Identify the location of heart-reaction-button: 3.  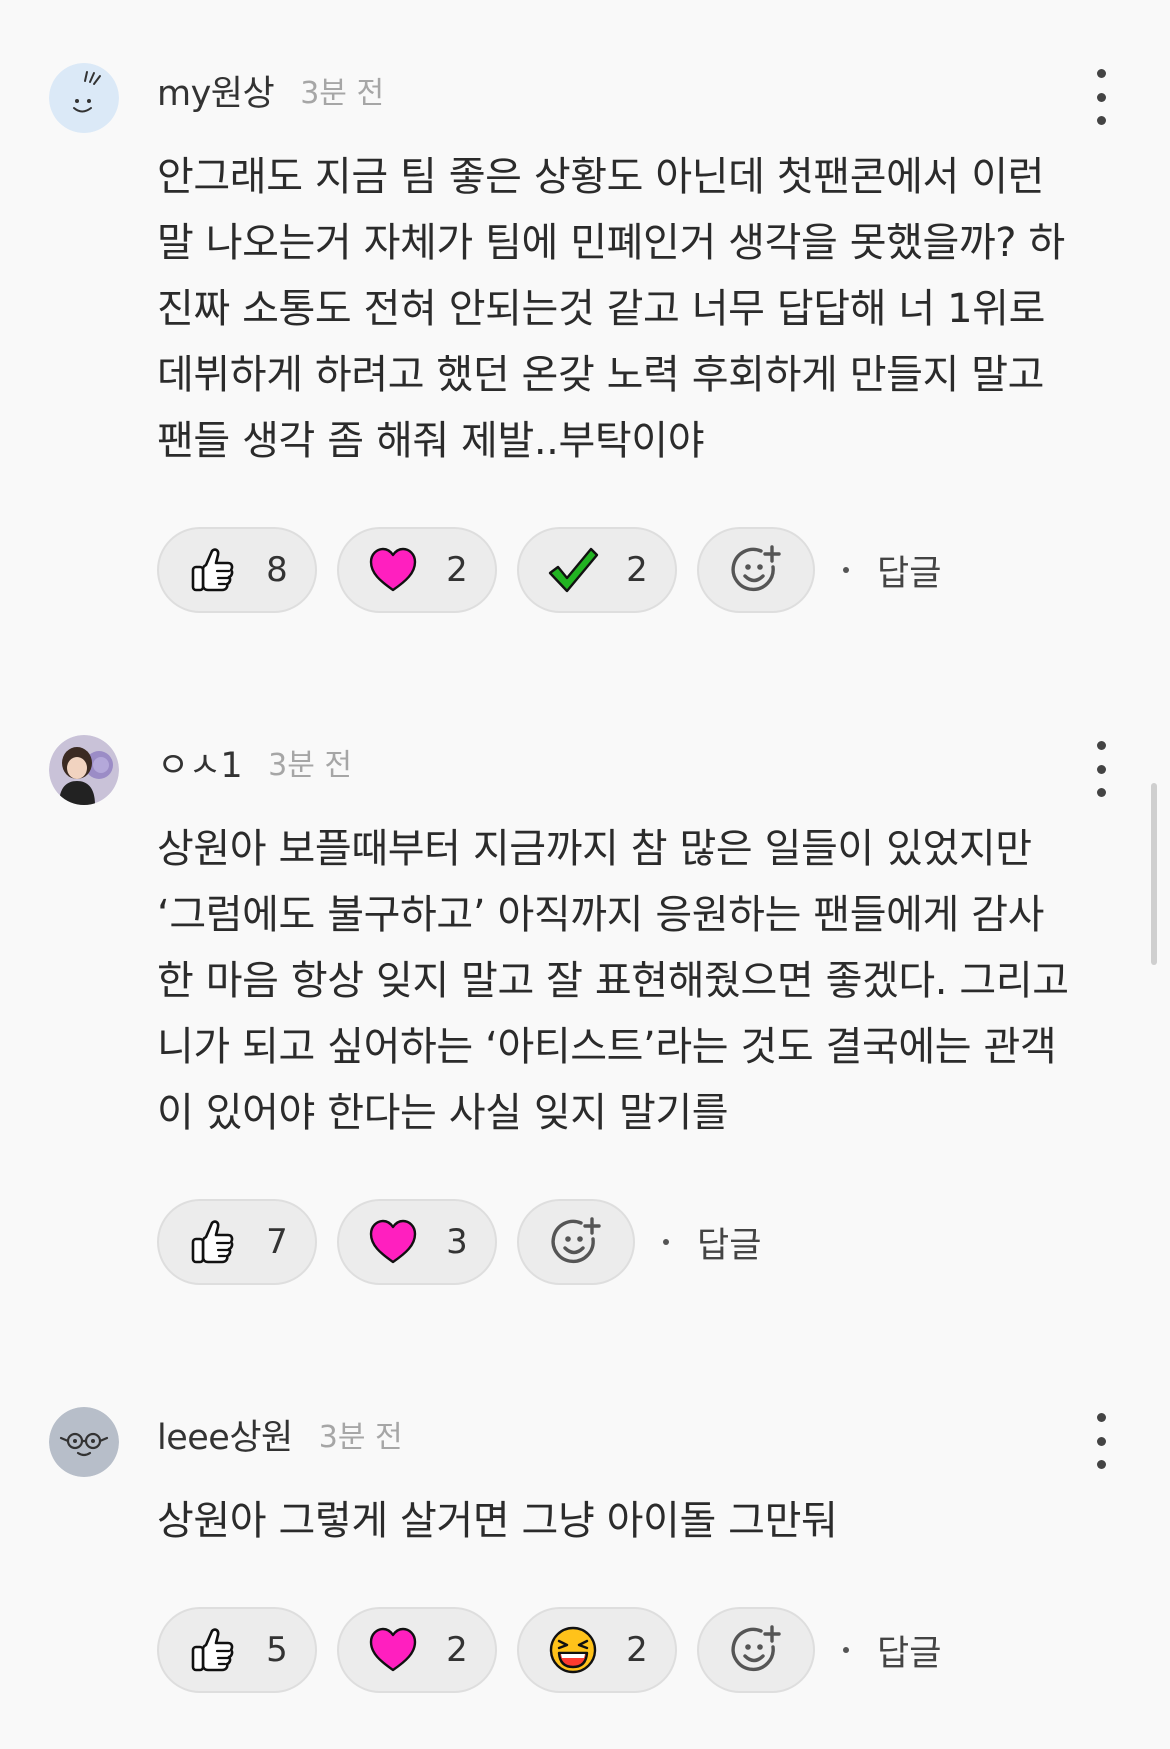
(417, 1242).